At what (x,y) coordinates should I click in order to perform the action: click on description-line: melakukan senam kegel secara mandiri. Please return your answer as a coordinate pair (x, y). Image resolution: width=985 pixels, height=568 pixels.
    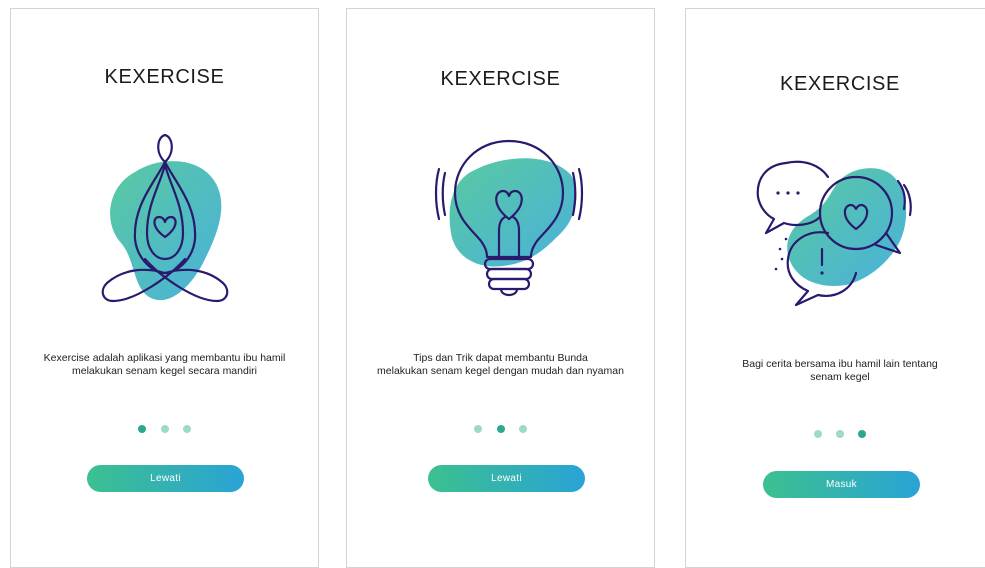
    Looking at the image, I should click on (164, 371).